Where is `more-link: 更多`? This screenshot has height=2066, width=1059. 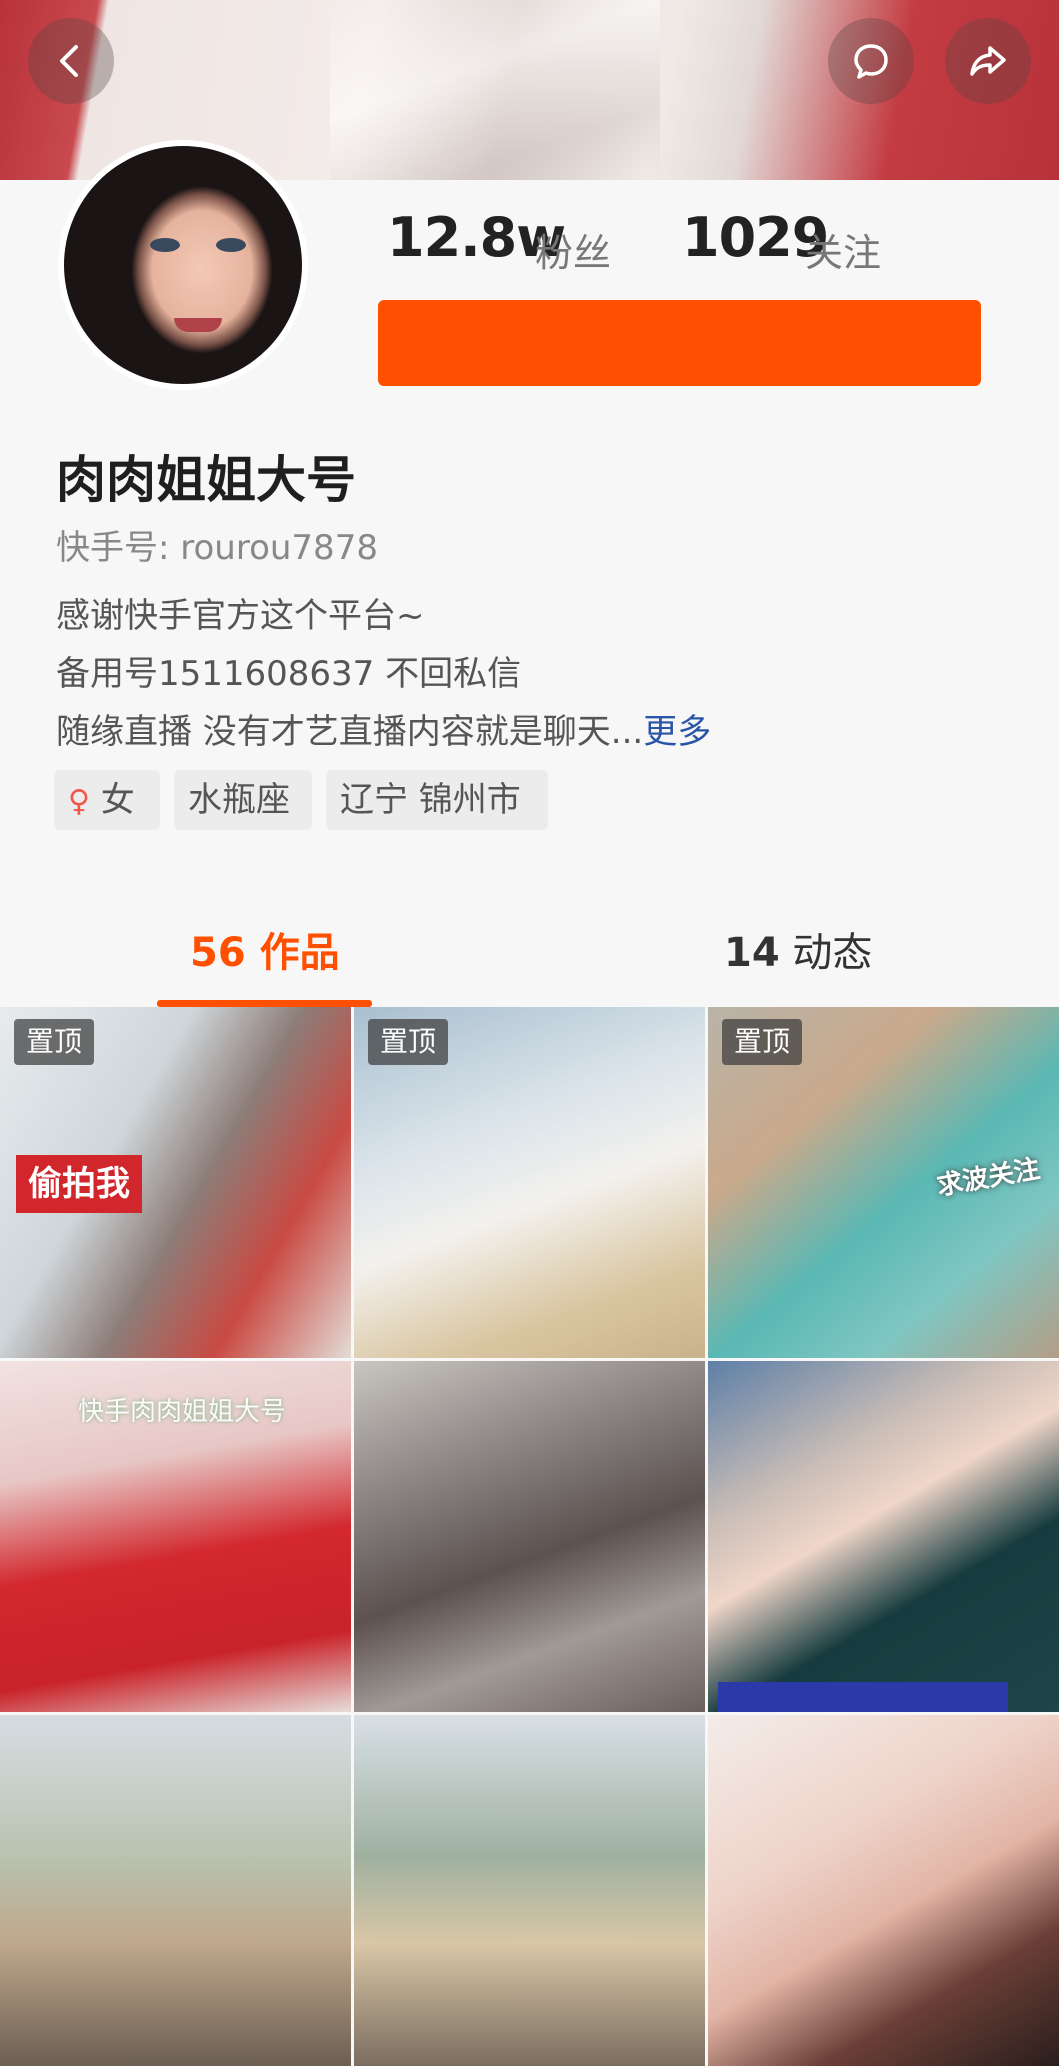 more-link: 更多 is located at coordinates (677, 732).